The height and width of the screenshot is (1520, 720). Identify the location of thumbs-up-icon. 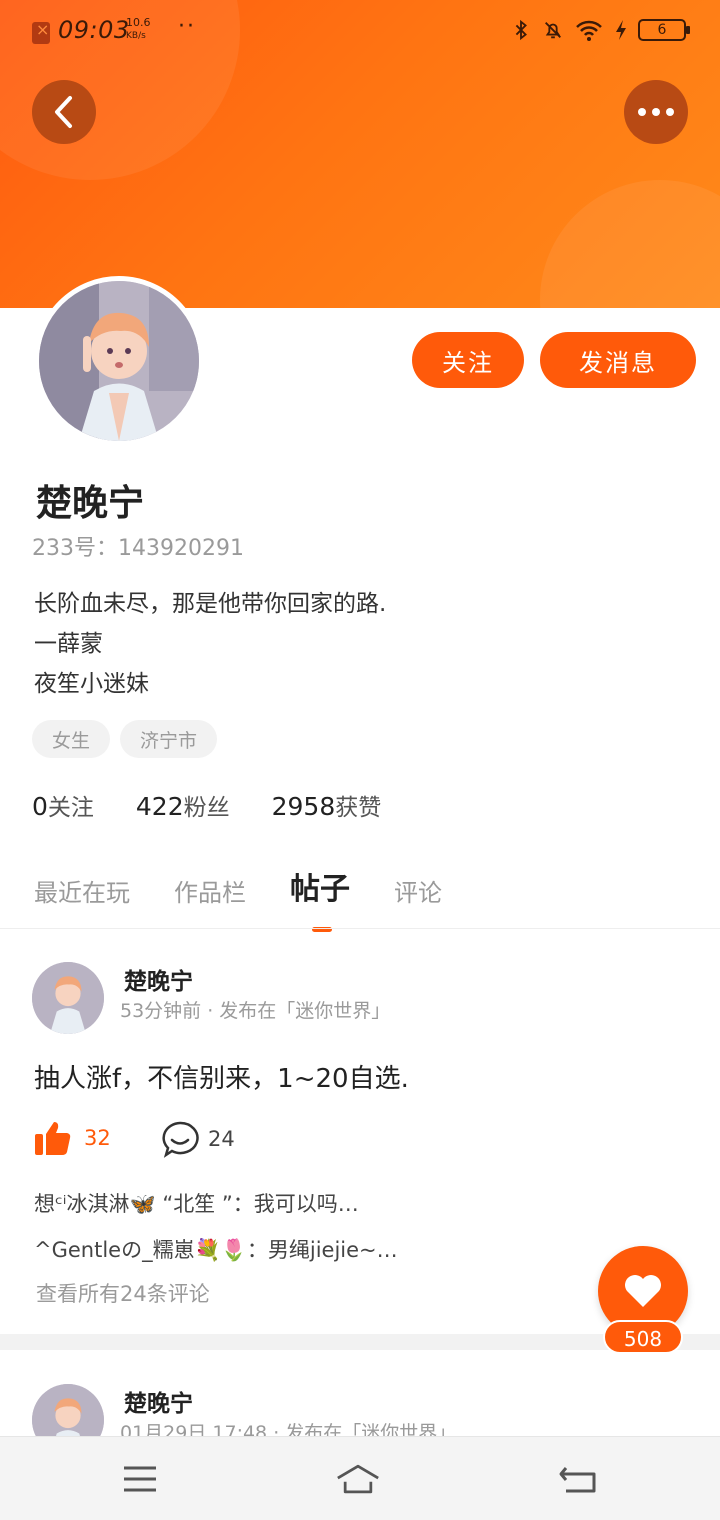
(53, 1138).